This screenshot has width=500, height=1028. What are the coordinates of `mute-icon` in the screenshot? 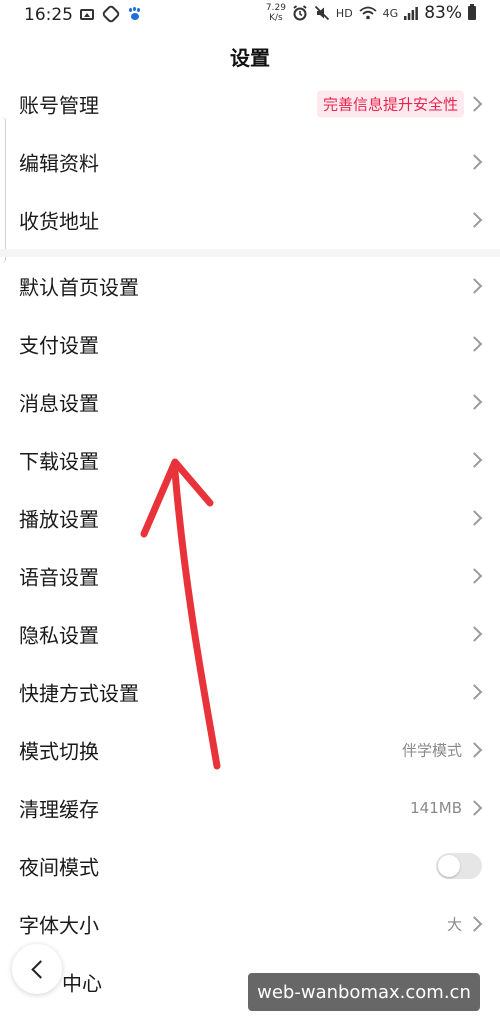 It's located at (322, 13).